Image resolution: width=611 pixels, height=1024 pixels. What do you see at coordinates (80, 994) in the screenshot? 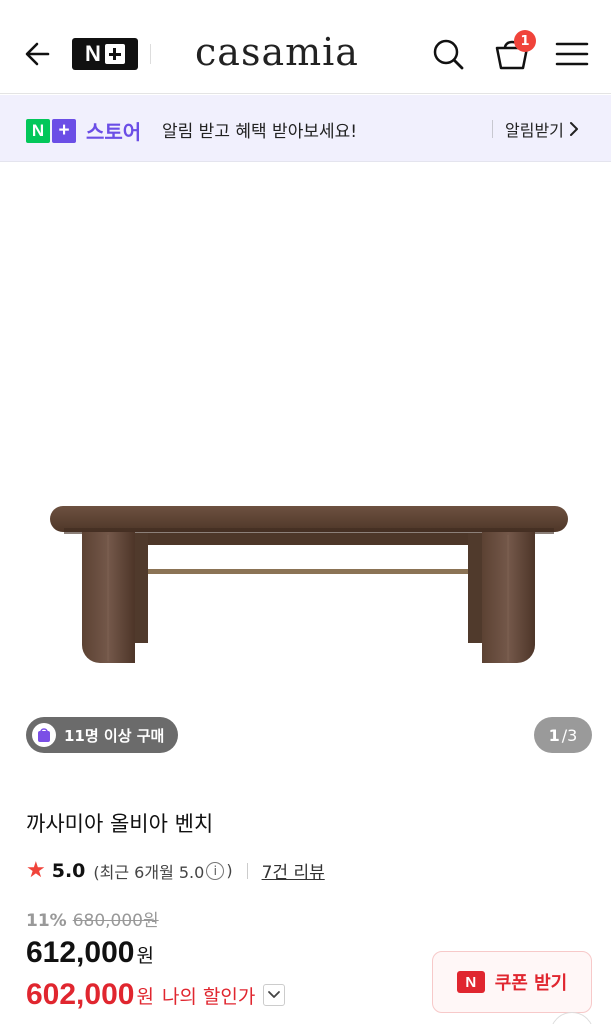
I see `my-discount-price: 602,000` at bounding box center [80, 994].